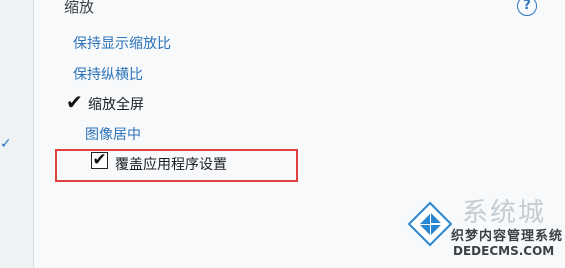 Image resolution: width=565 pixels, height=268 pixels. What do you see at coordinates (527, 8) in the screenshot?
I see `help-icon: ?` at bounding box center [527, 8].